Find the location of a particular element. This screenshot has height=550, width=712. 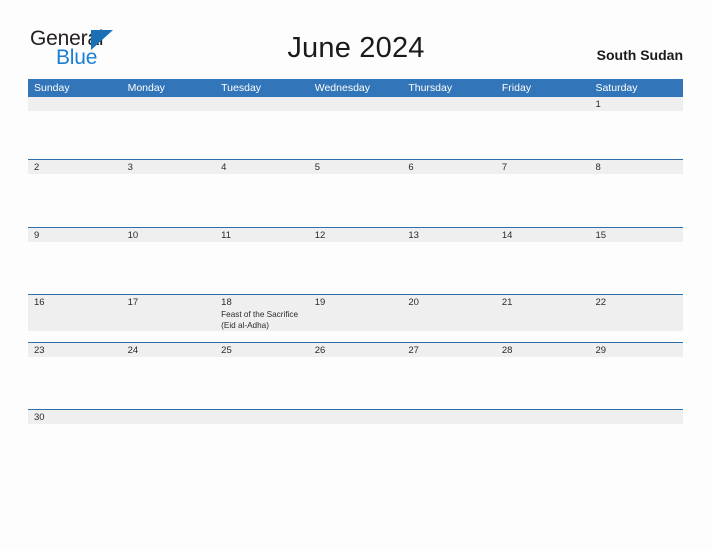

week-date-strip: 23 24 25 26 27 28 29 is located at coordinates (355, 350).